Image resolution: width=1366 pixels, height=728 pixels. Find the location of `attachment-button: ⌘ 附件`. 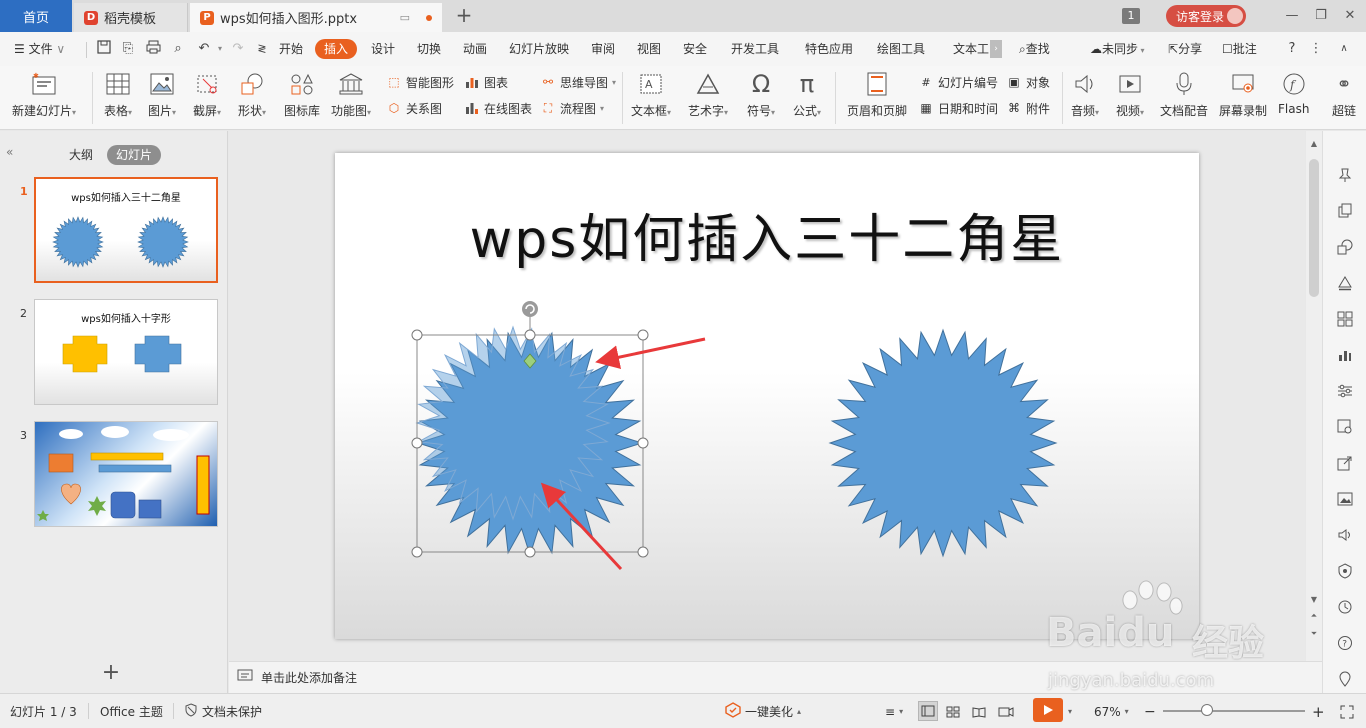

attachment-button: ⌘ 附件 is located at coordinates (1028, 108).